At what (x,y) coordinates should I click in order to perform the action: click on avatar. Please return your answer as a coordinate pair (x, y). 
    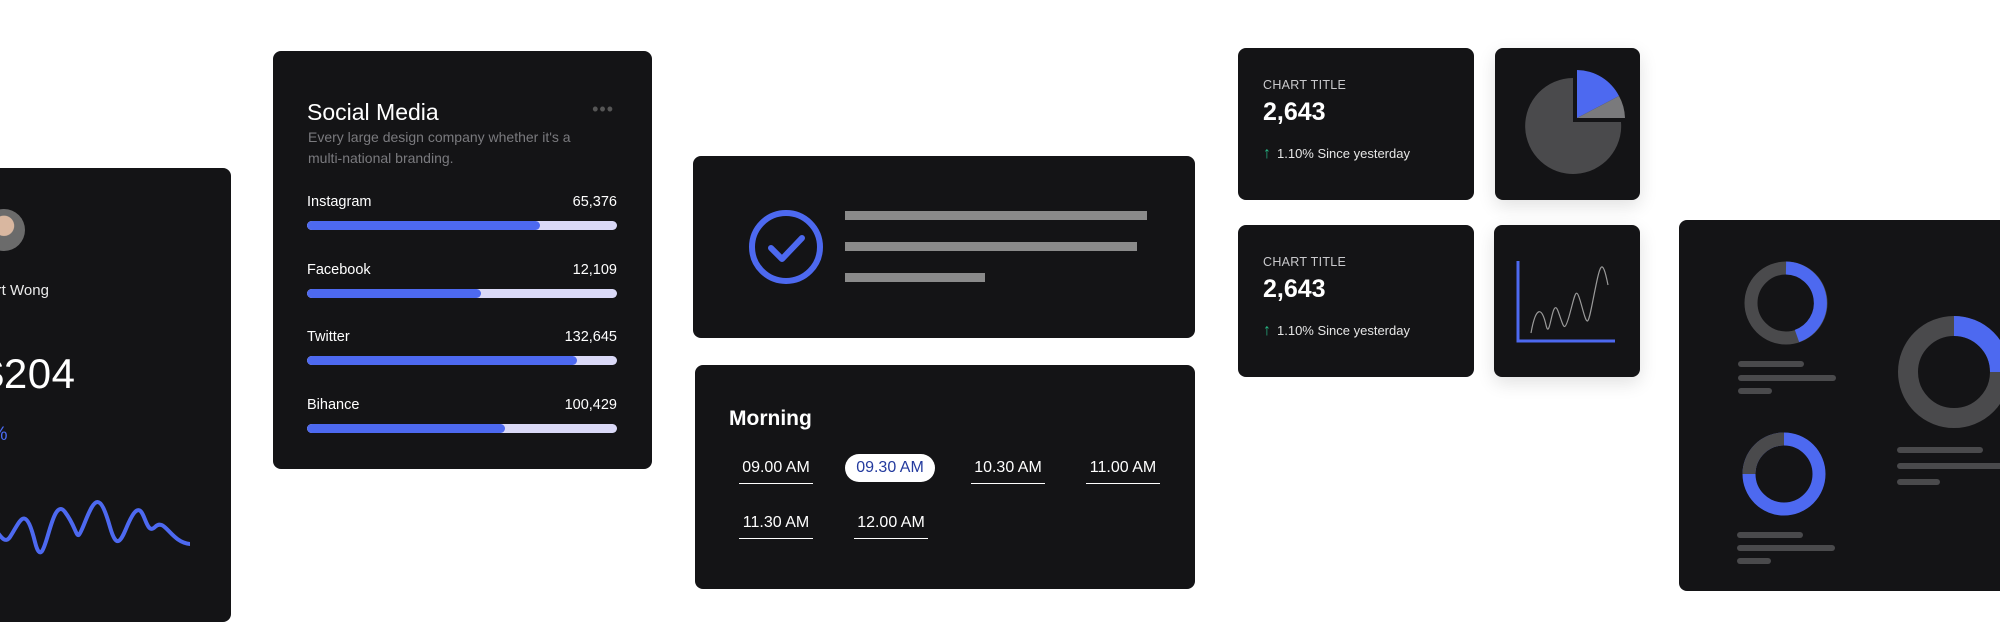
    Looking at the image, I should click on (12, 230).